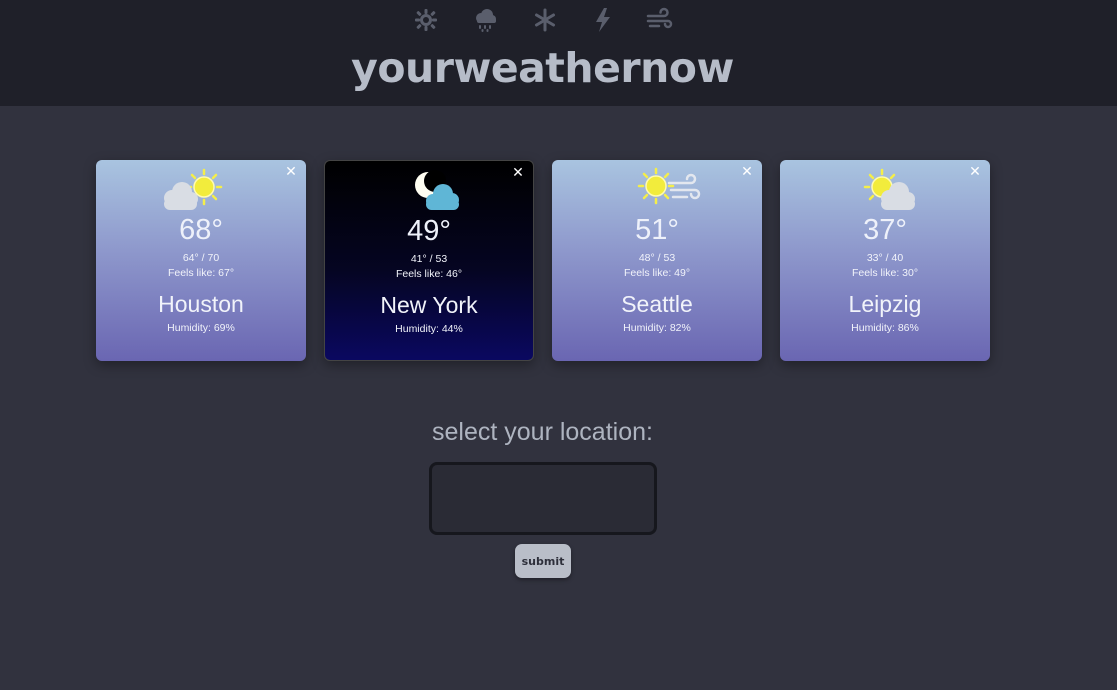 This screenshot has width=1117, height=690. Describe the element at coordinates (604, 20) in the screenshot. I see `lightning-icon` at that location.